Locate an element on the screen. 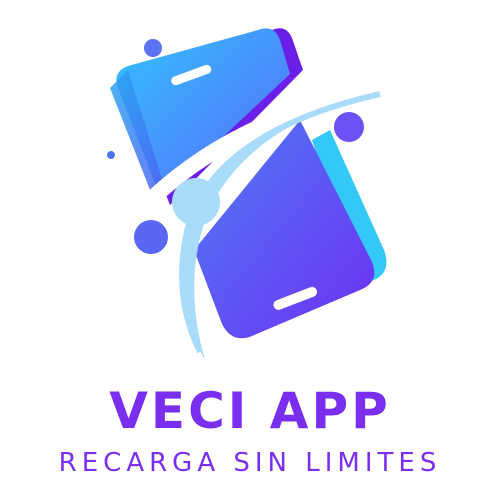 The height and width of the screenshot is (500, 500). brand-tagline: RECARGA SIN LIMITES is located at coordinates (250, 463).